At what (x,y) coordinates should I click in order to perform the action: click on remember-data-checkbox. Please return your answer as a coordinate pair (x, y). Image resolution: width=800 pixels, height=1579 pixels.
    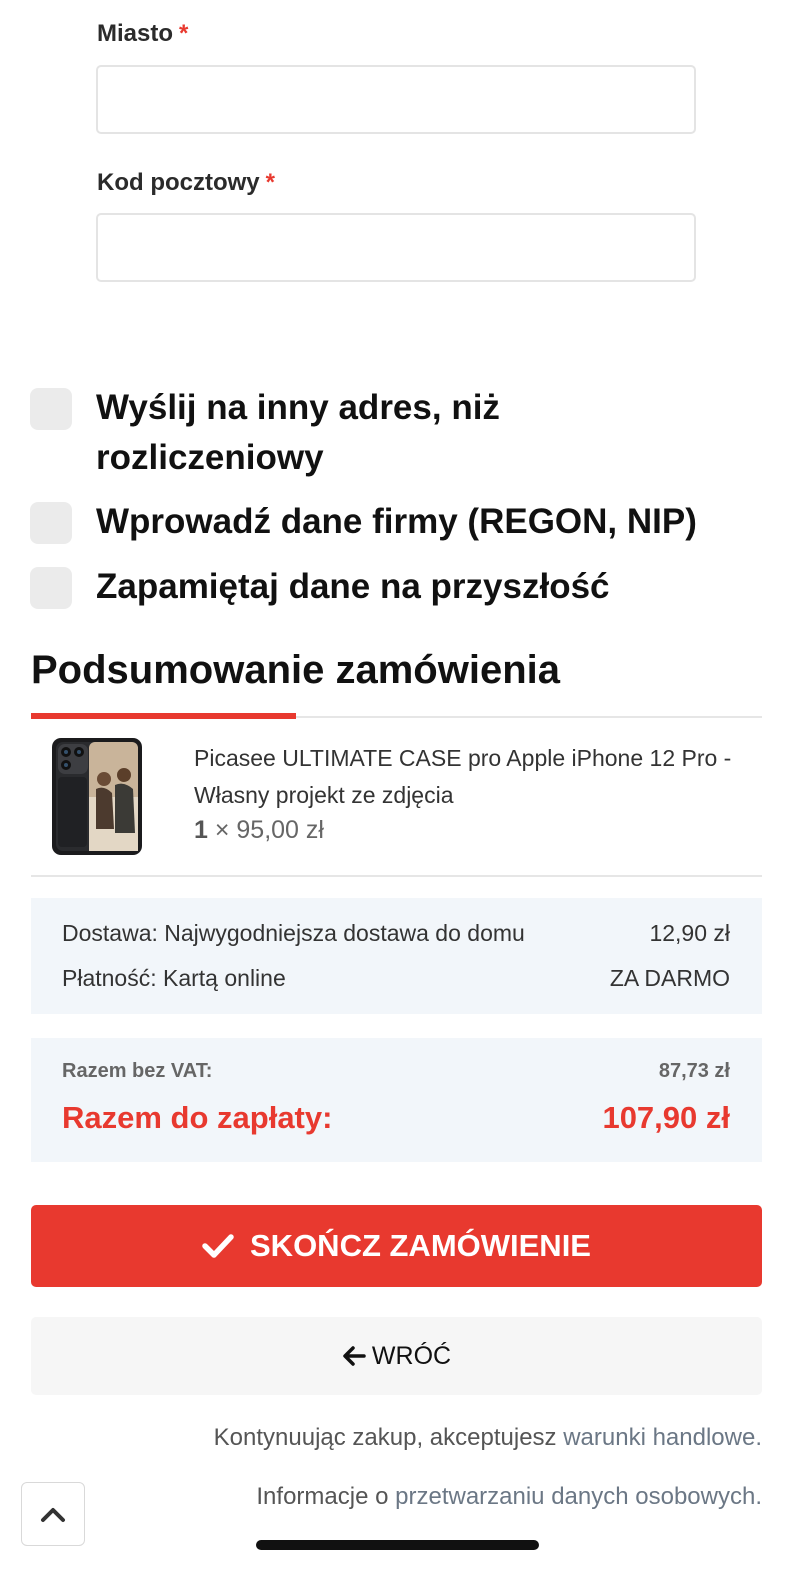
    Looking at the image, I should click on (51, 588).